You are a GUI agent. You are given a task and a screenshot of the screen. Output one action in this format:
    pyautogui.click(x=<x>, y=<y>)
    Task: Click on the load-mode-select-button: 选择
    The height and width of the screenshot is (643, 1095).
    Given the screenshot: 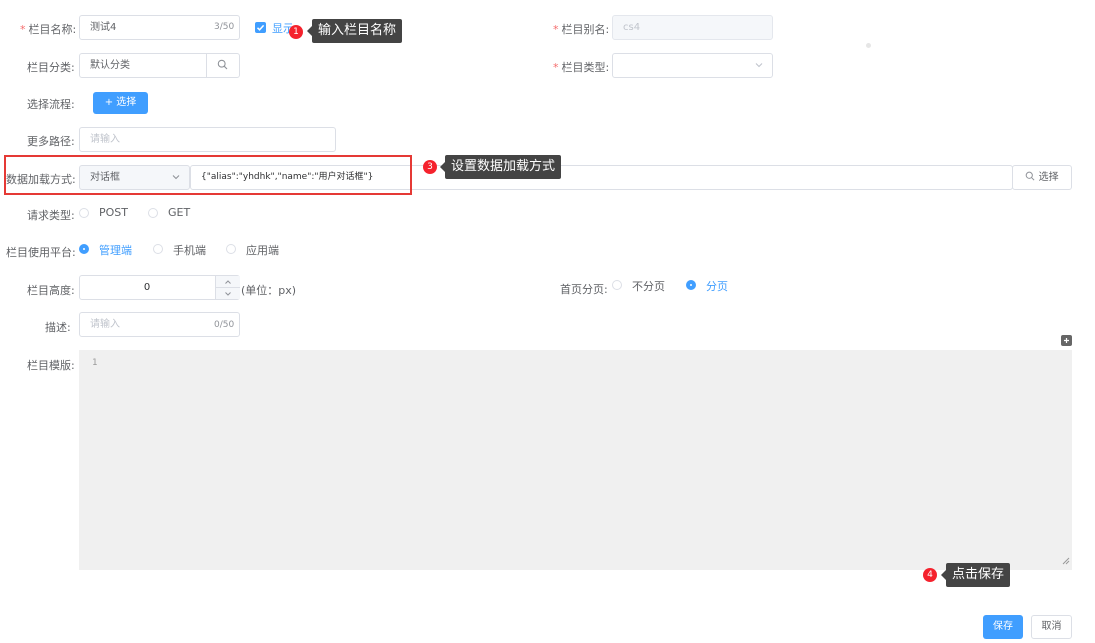 What is the action you would take?
    pyautogui.click(x=1042, y=177)
    